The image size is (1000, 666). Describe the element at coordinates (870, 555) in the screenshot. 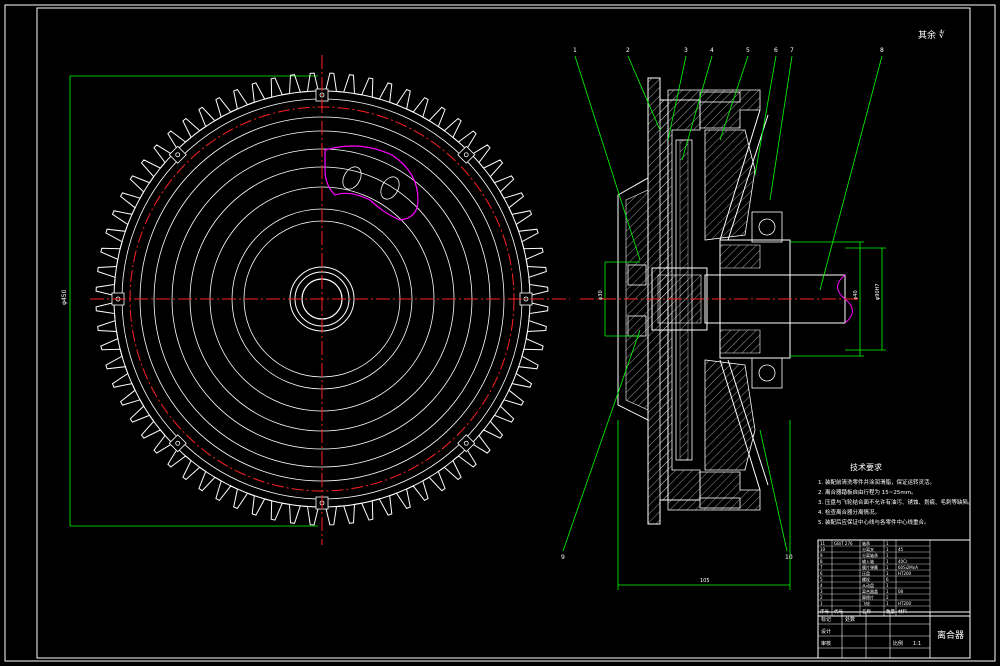

I see `parts-cell: 分离轴承` at that location.